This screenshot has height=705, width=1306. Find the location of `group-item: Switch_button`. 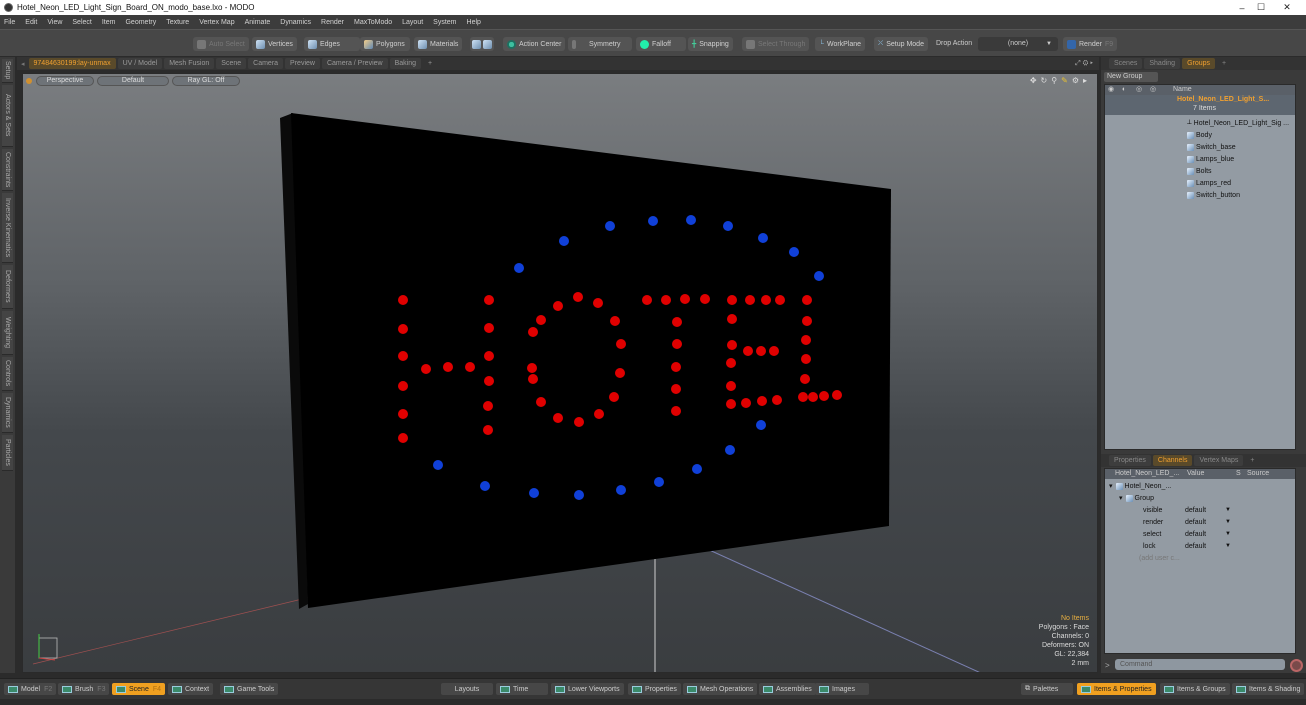

group-item: Switch_button is located at coordinates (1200, 195).